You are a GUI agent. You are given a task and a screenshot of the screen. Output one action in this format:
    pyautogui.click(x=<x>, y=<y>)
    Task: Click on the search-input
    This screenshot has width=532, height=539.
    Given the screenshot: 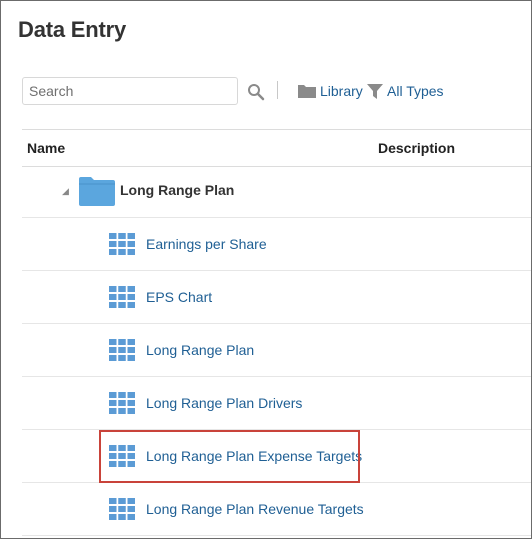 What is the action you would take?
    pyautogui.click(x=126, y=91)
    